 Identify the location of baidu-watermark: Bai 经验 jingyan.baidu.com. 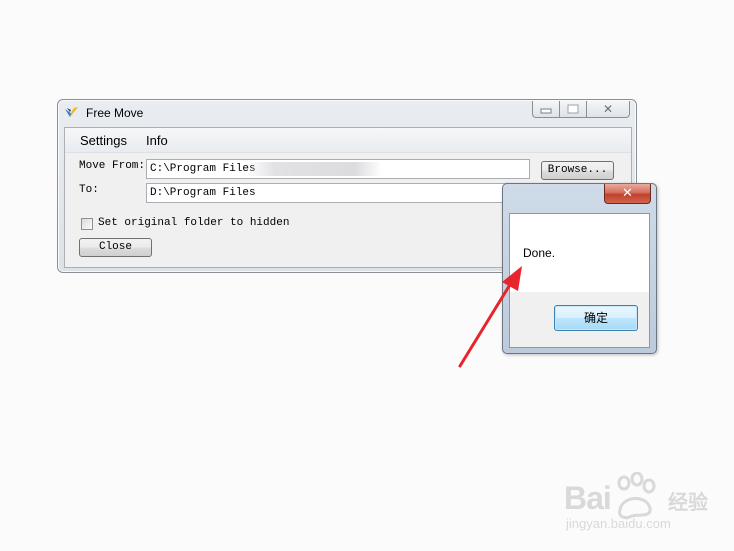
(645, 505).